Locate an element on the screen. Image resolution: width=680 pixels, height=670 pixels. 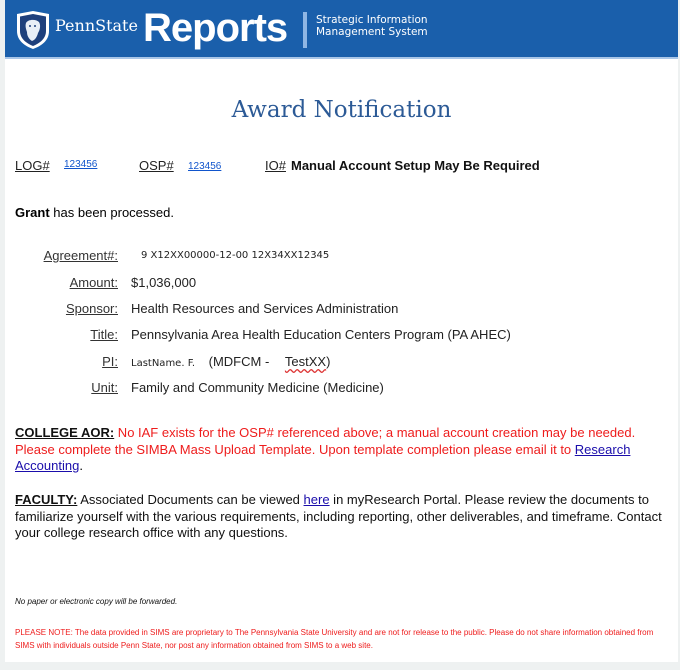
header-divider is located at coordinates (305, 30).